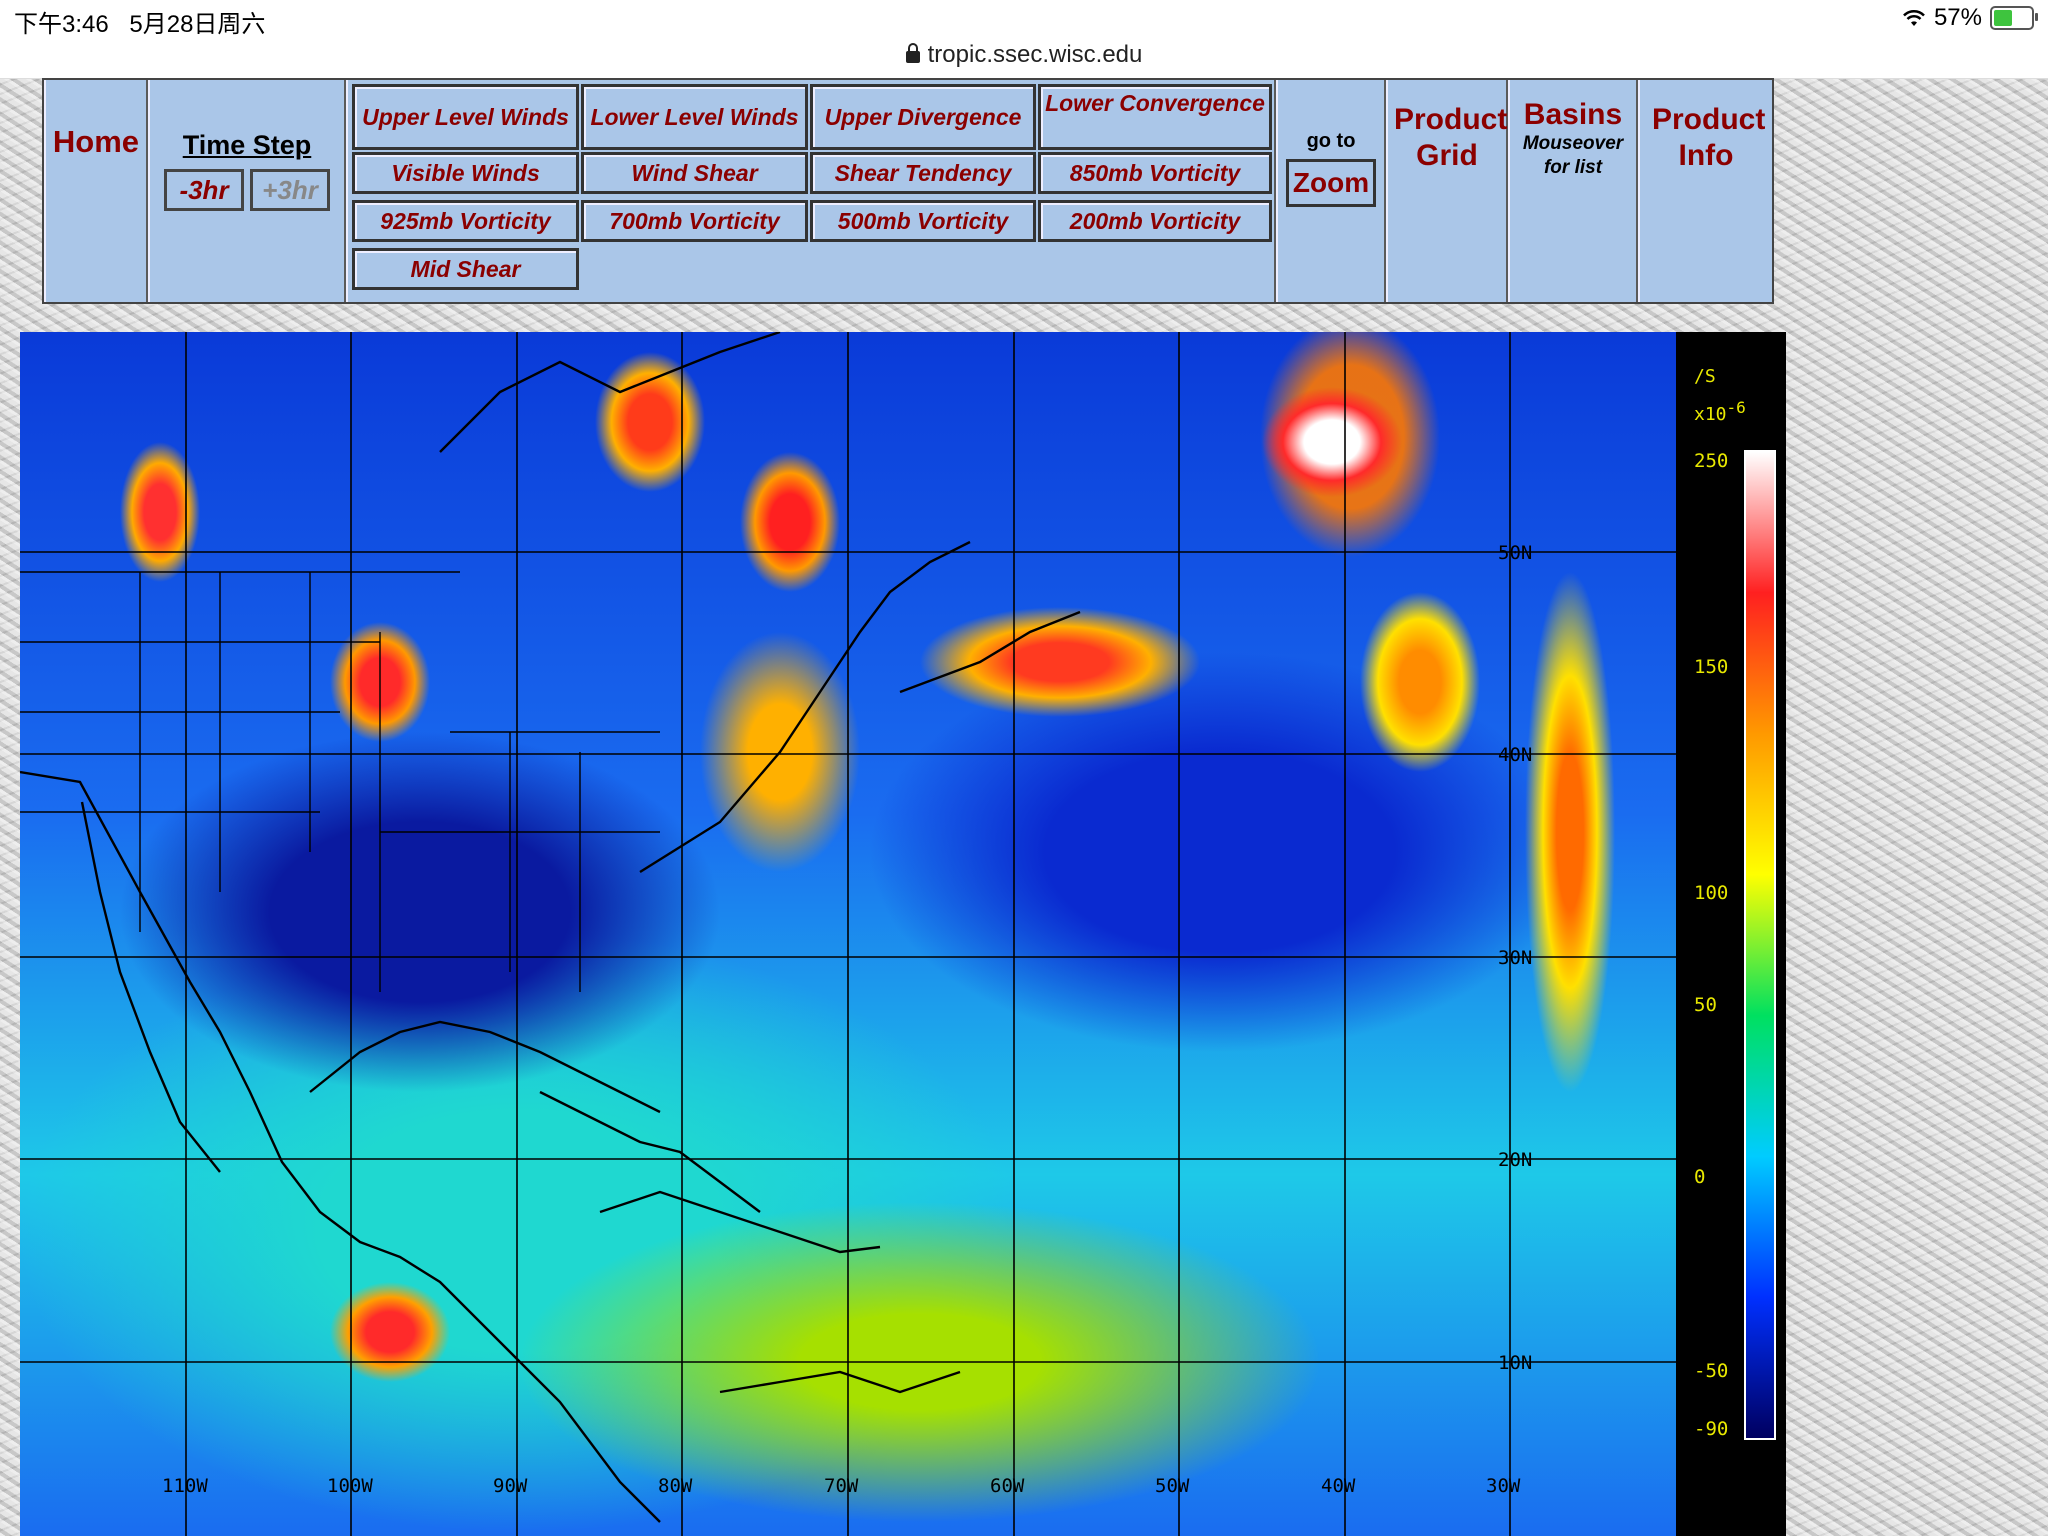 The width and height of the screenshot is (2048, 1536). What do you see at coordinates (1447, 191) in the screenshot?
I see `product-grid-link: Product Grid` at bounding box center [1447, 191].